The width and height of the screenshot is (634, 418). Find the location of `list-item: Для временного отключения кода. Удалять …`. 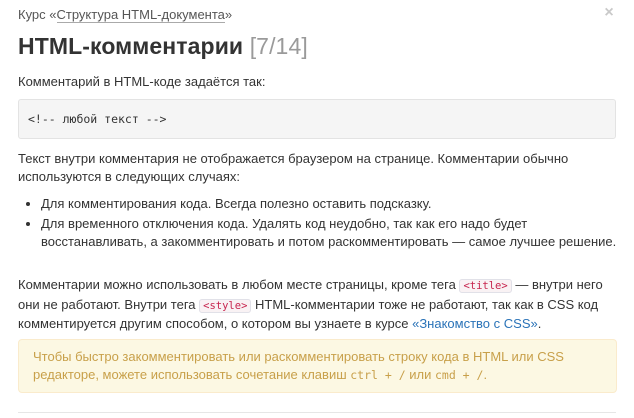

list-item: Для временного отключения кода. Удалять … is located at coordinates (336, 233).